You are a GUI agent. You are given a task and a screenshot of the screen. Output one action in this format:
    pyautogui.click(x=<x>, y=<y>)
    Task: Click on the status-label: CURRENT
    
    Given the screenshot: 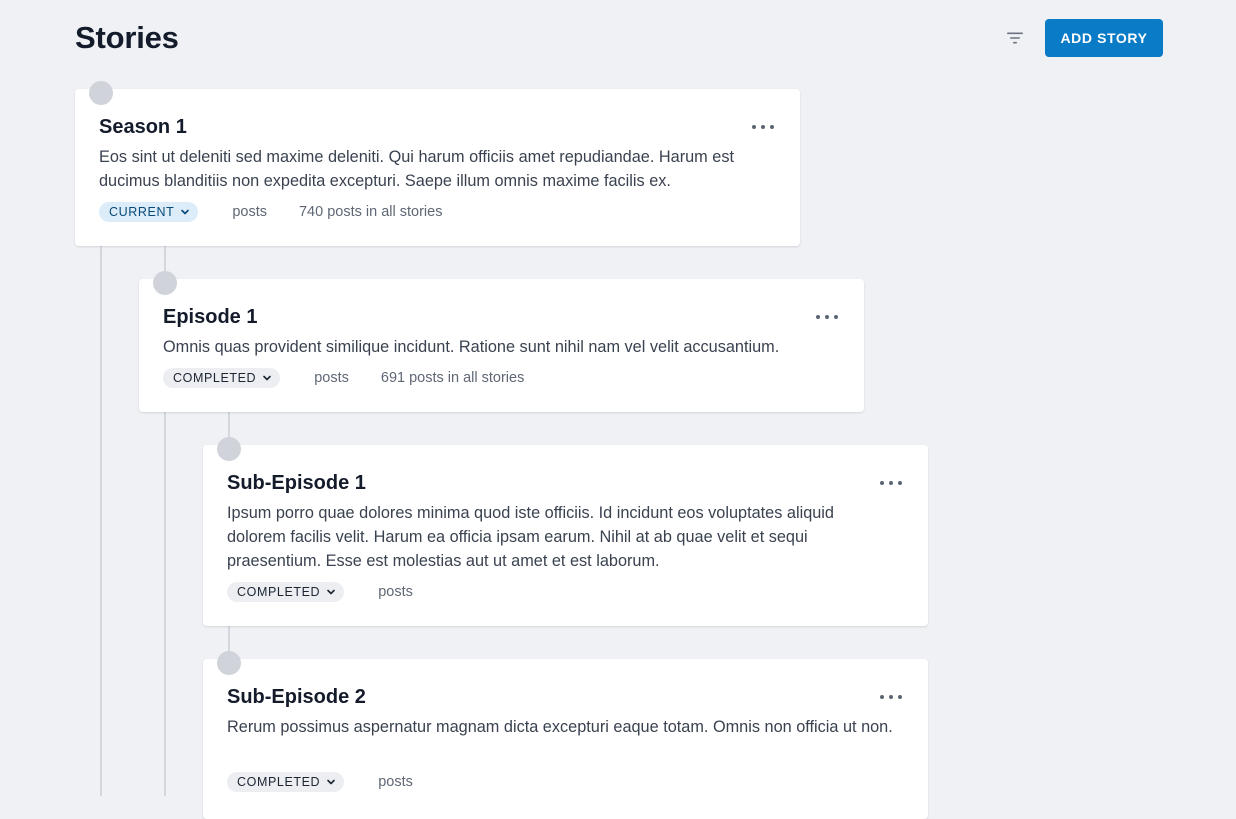 What is the action you would take?
    pyautogui.click(x=142, y=212)
    